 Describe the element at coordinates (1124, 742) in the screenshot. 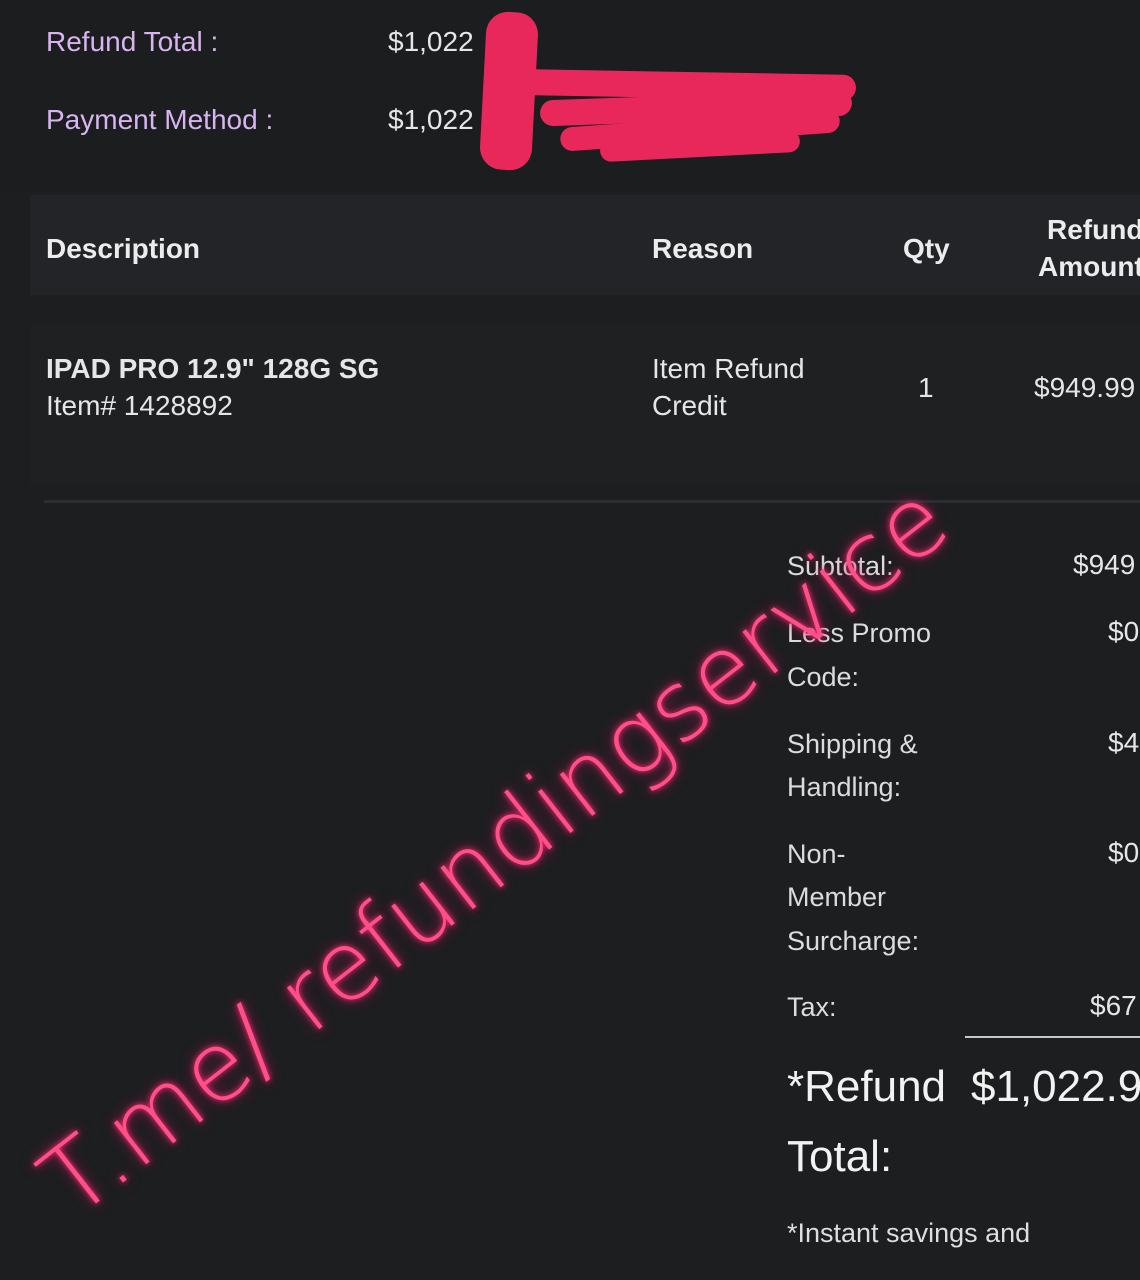

I see `shipping-value: $4` at that location.